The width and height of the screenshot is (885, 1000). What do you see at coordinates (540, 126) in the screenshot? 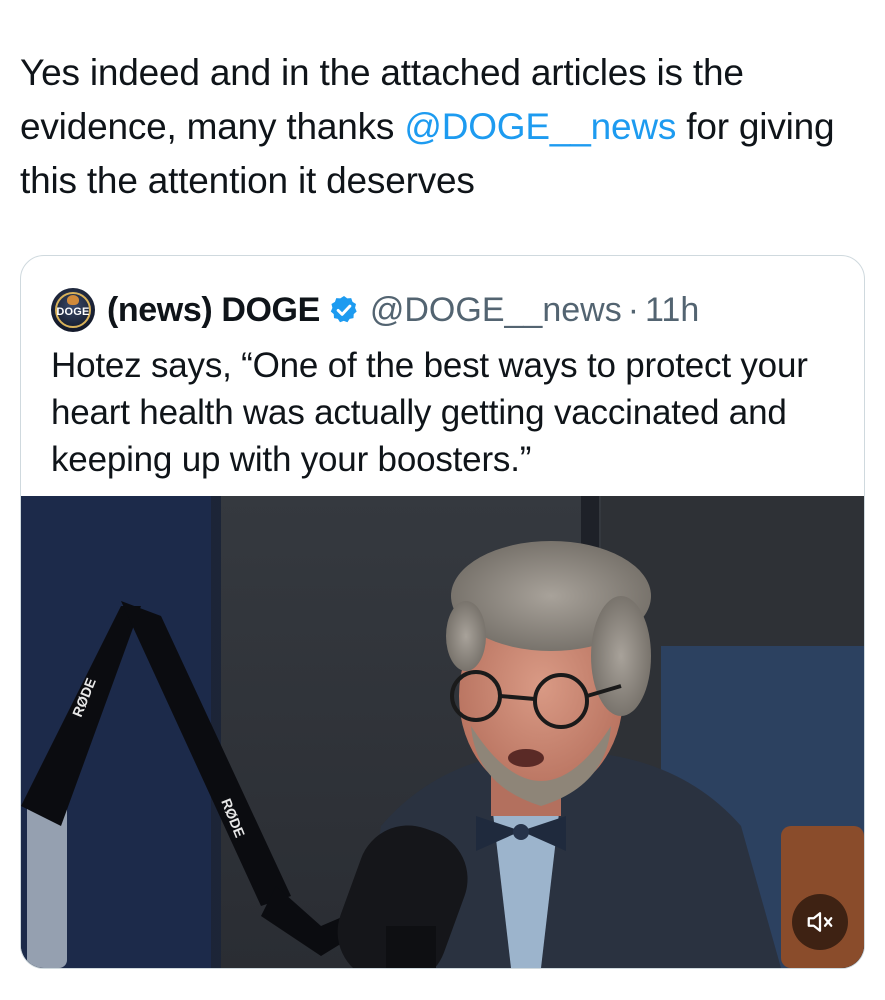
I see `mention-link: @DOGE__news` at bounding box center [540, 126].